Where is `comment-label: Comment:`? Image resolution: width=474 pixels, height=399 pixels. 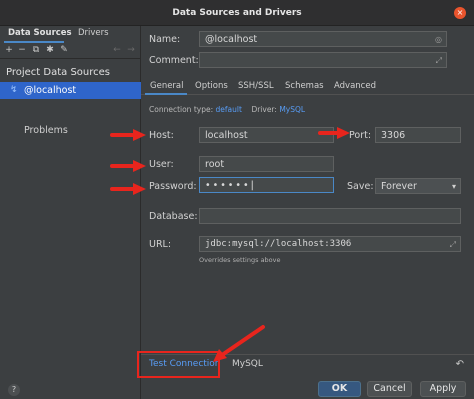 comment-label: Comment: is located at coordinates (174, 60).